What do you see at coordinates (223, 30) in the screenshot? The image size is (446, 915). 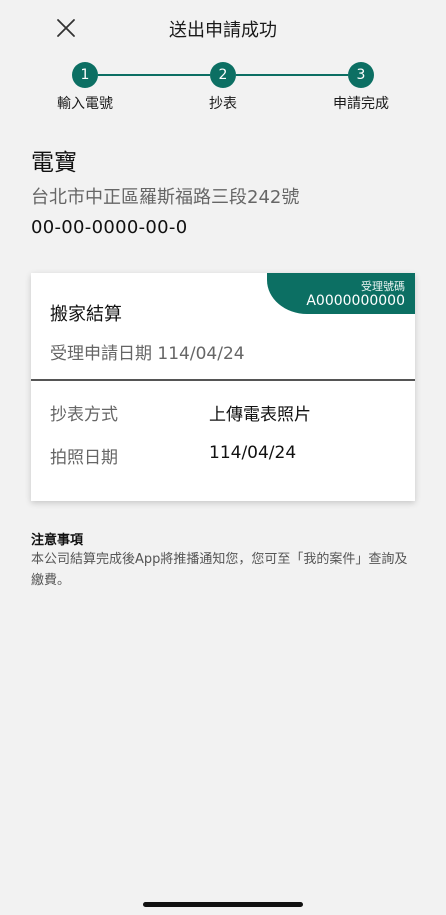 I see `page-title: 送出申請成功` at bounding box center [223, 30].